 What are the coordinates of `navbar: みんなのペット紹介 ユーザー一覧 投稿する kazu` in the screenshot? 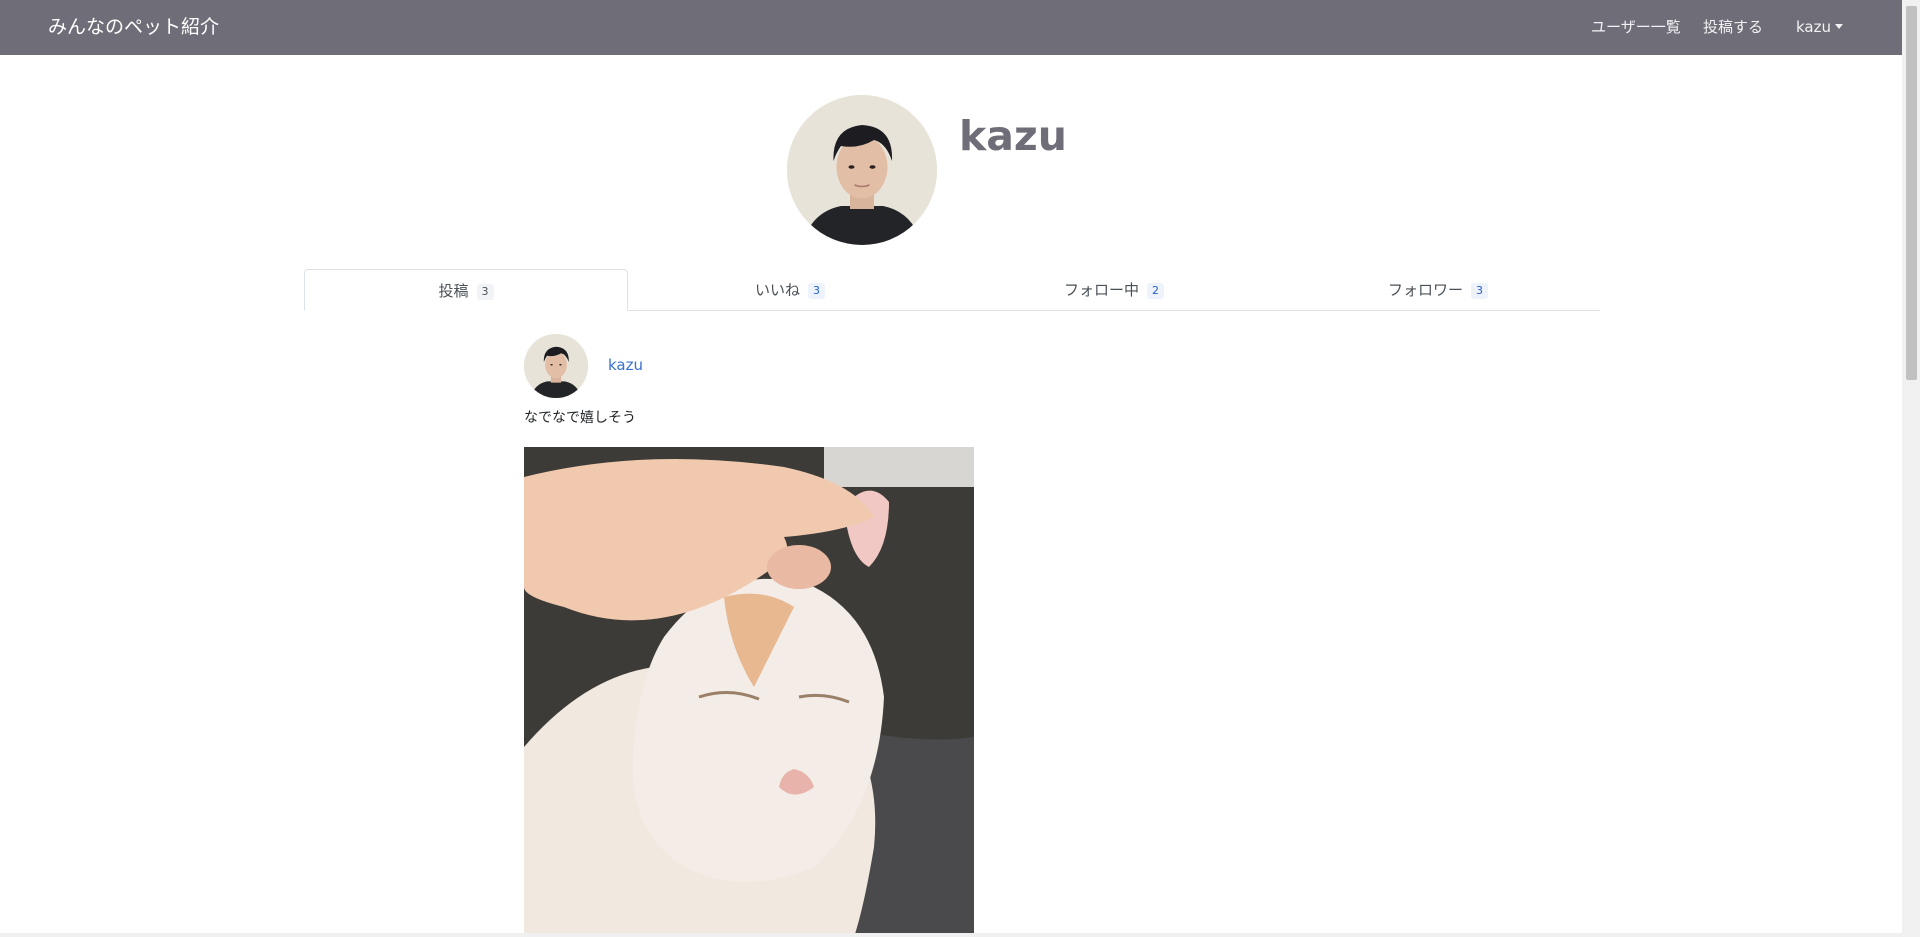 It's located at (951, 27).